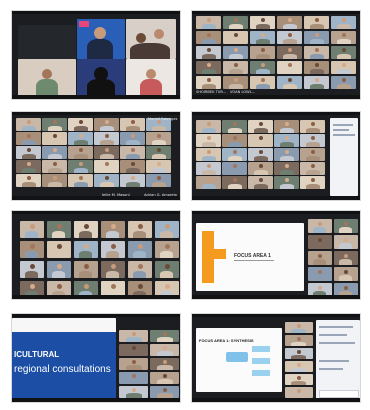 The image size is (370, 410). Describe the element at coordinates (226, 340) in the screenshot. I see `slide-title: FOCUS AREA 1: SYNTHESIS` at that location.